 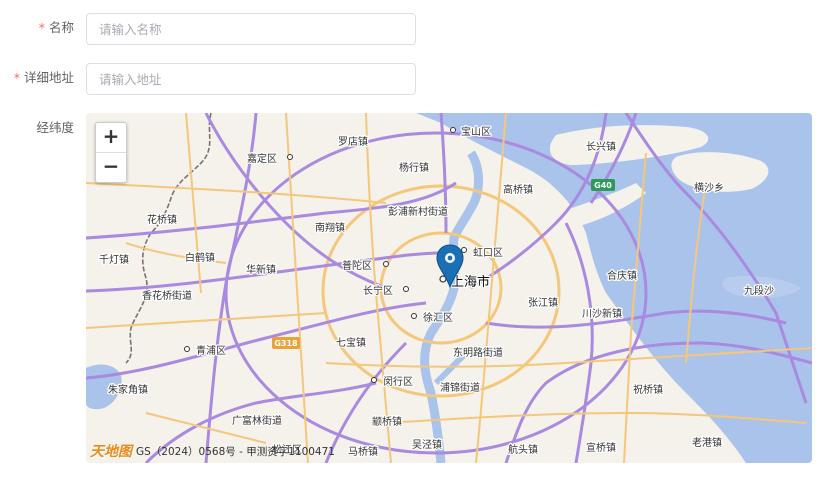 I want to click on label-hangtou: 航头镇, so click(x=523, y=449).